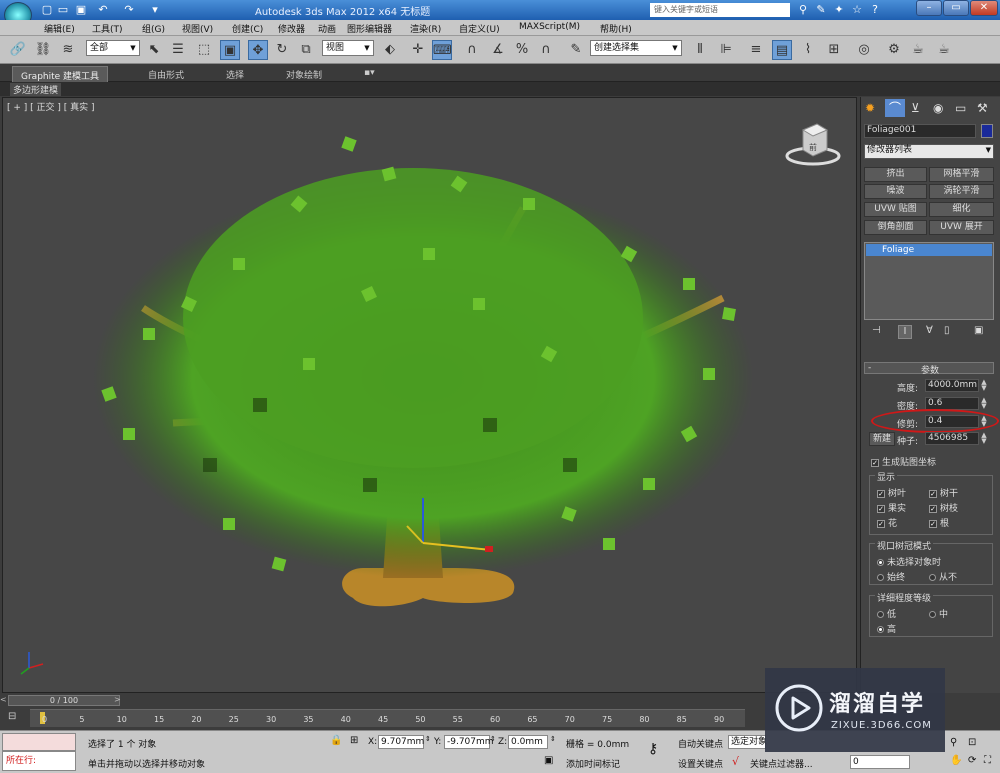  What do you see at coordinates (204, 50) in the screenshot?
I see `rect-selection-icon: ⬚` at bounding box center [204, 50].